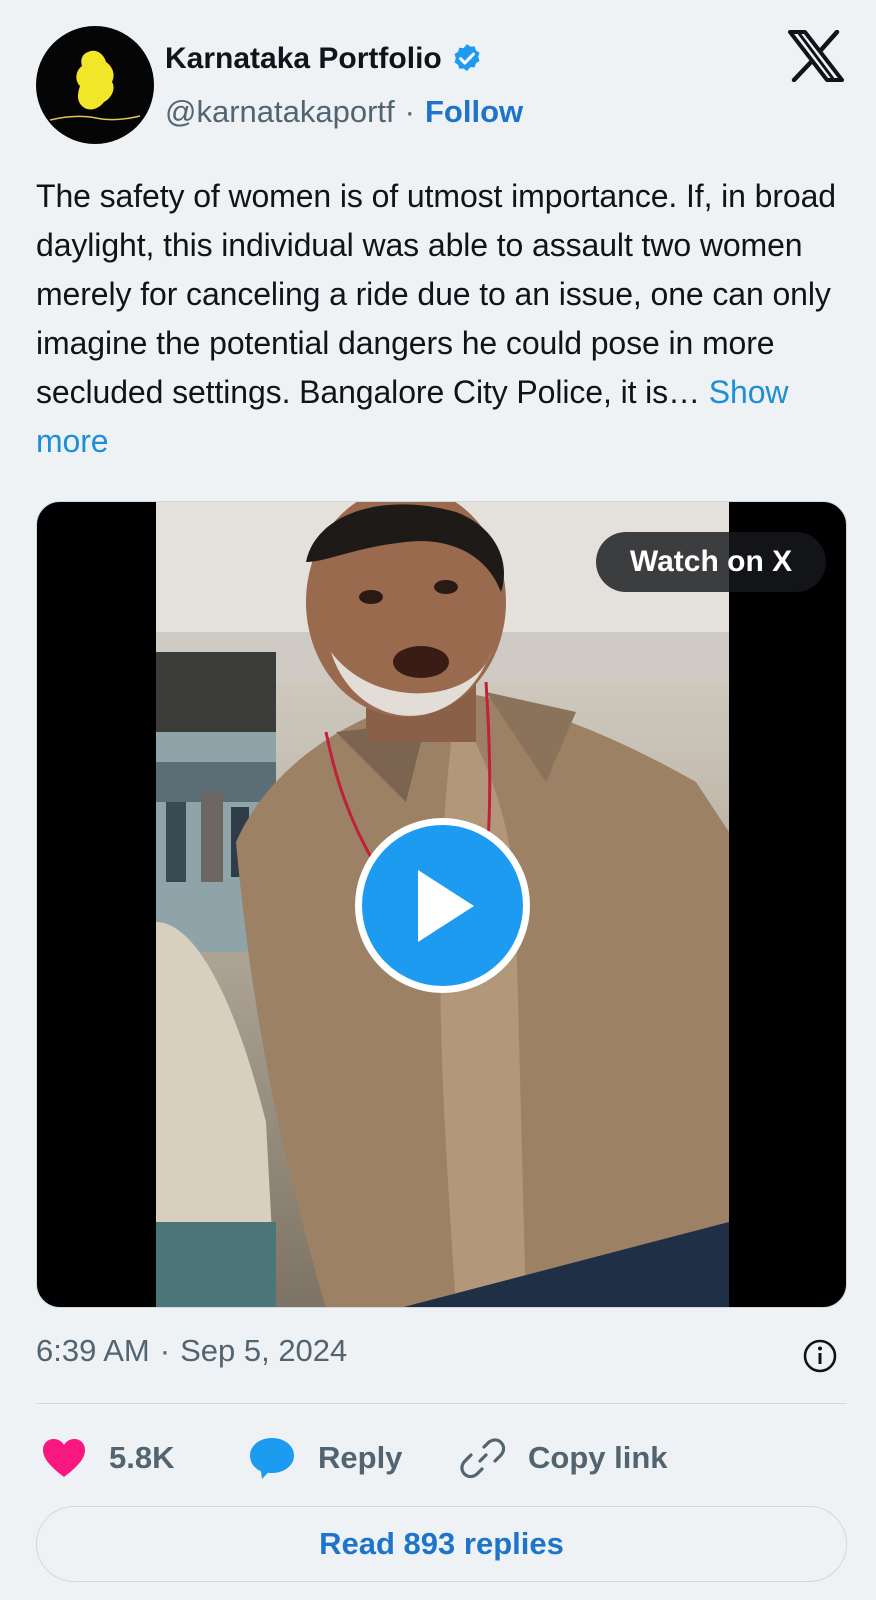  I want to click on avatar-logo, so click(95, 85).